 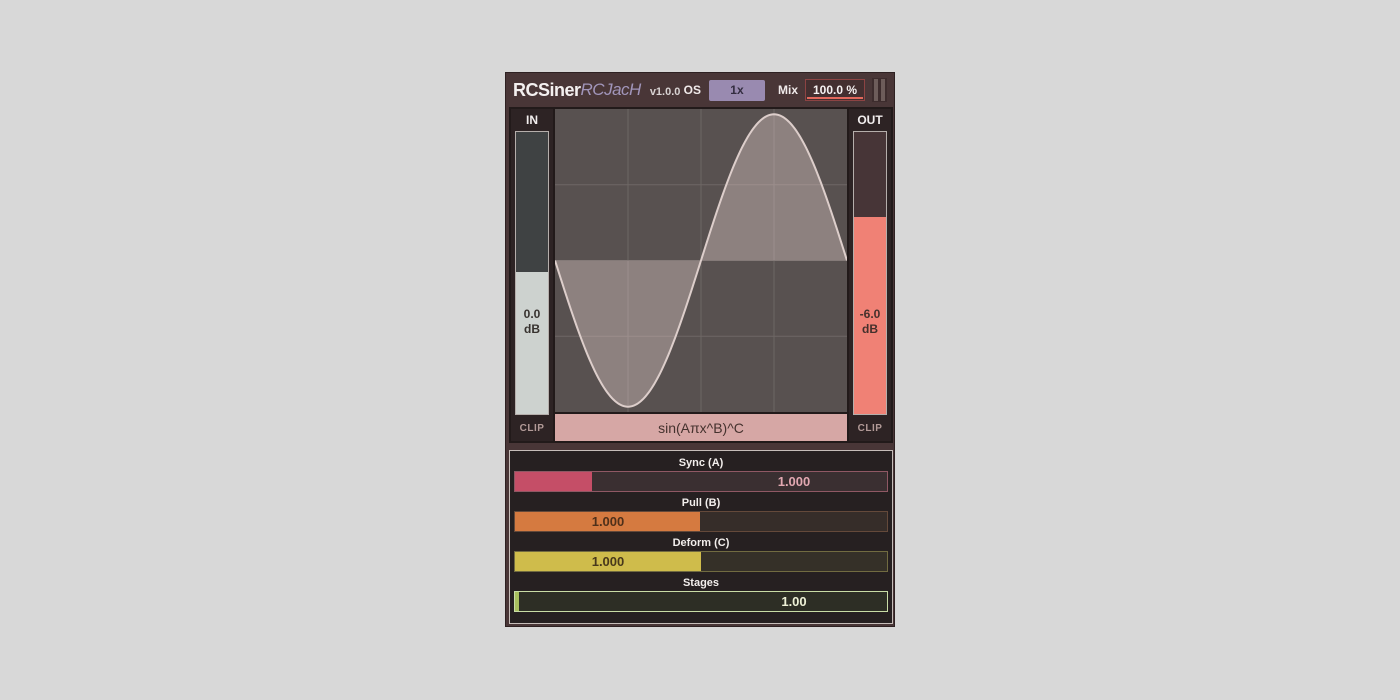 I want to click on waveform-svg, so click(x=701, y=260).